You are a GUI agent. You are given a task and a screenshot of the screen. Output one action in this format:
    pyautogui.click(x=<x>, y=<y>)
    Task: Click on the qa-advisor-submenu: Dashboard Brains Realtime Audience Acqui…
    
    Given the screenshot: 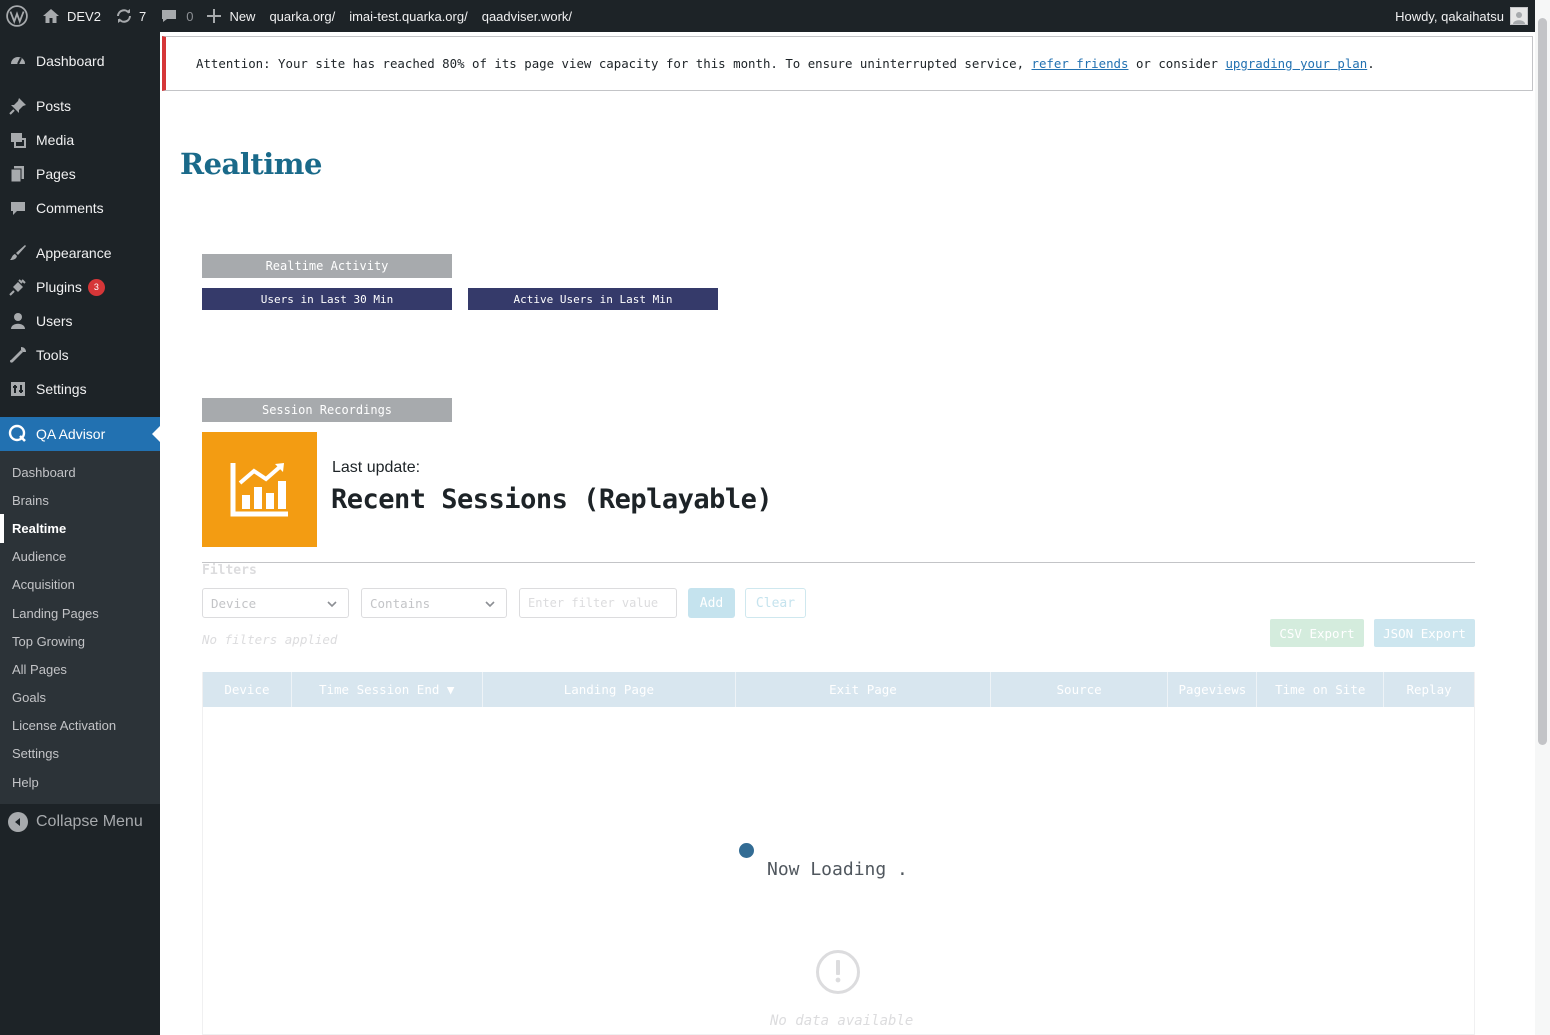 What is the action you would take?
    pyautogui.click(x=80, y=628)
    